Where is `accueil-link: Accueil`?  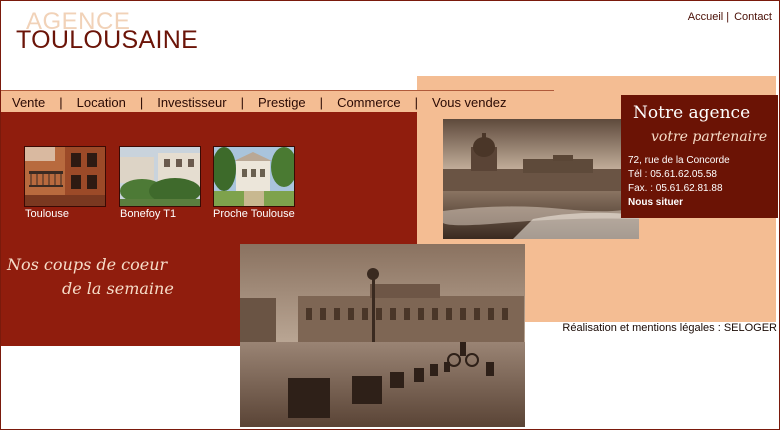
accueil-link: Accueil is located at coordinates (705, 17).